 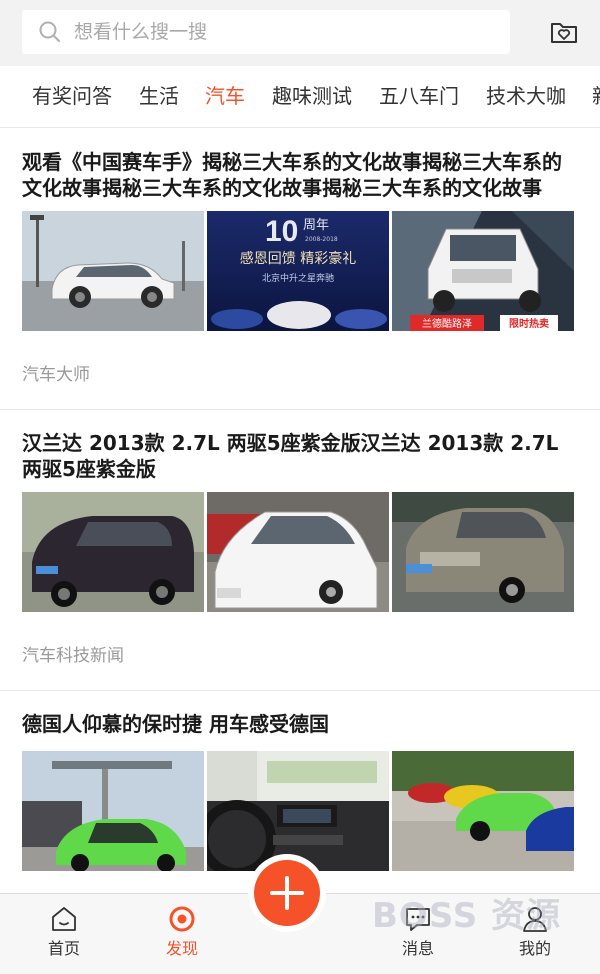 I want to click on plus-icon, so click(x=287, y=893).